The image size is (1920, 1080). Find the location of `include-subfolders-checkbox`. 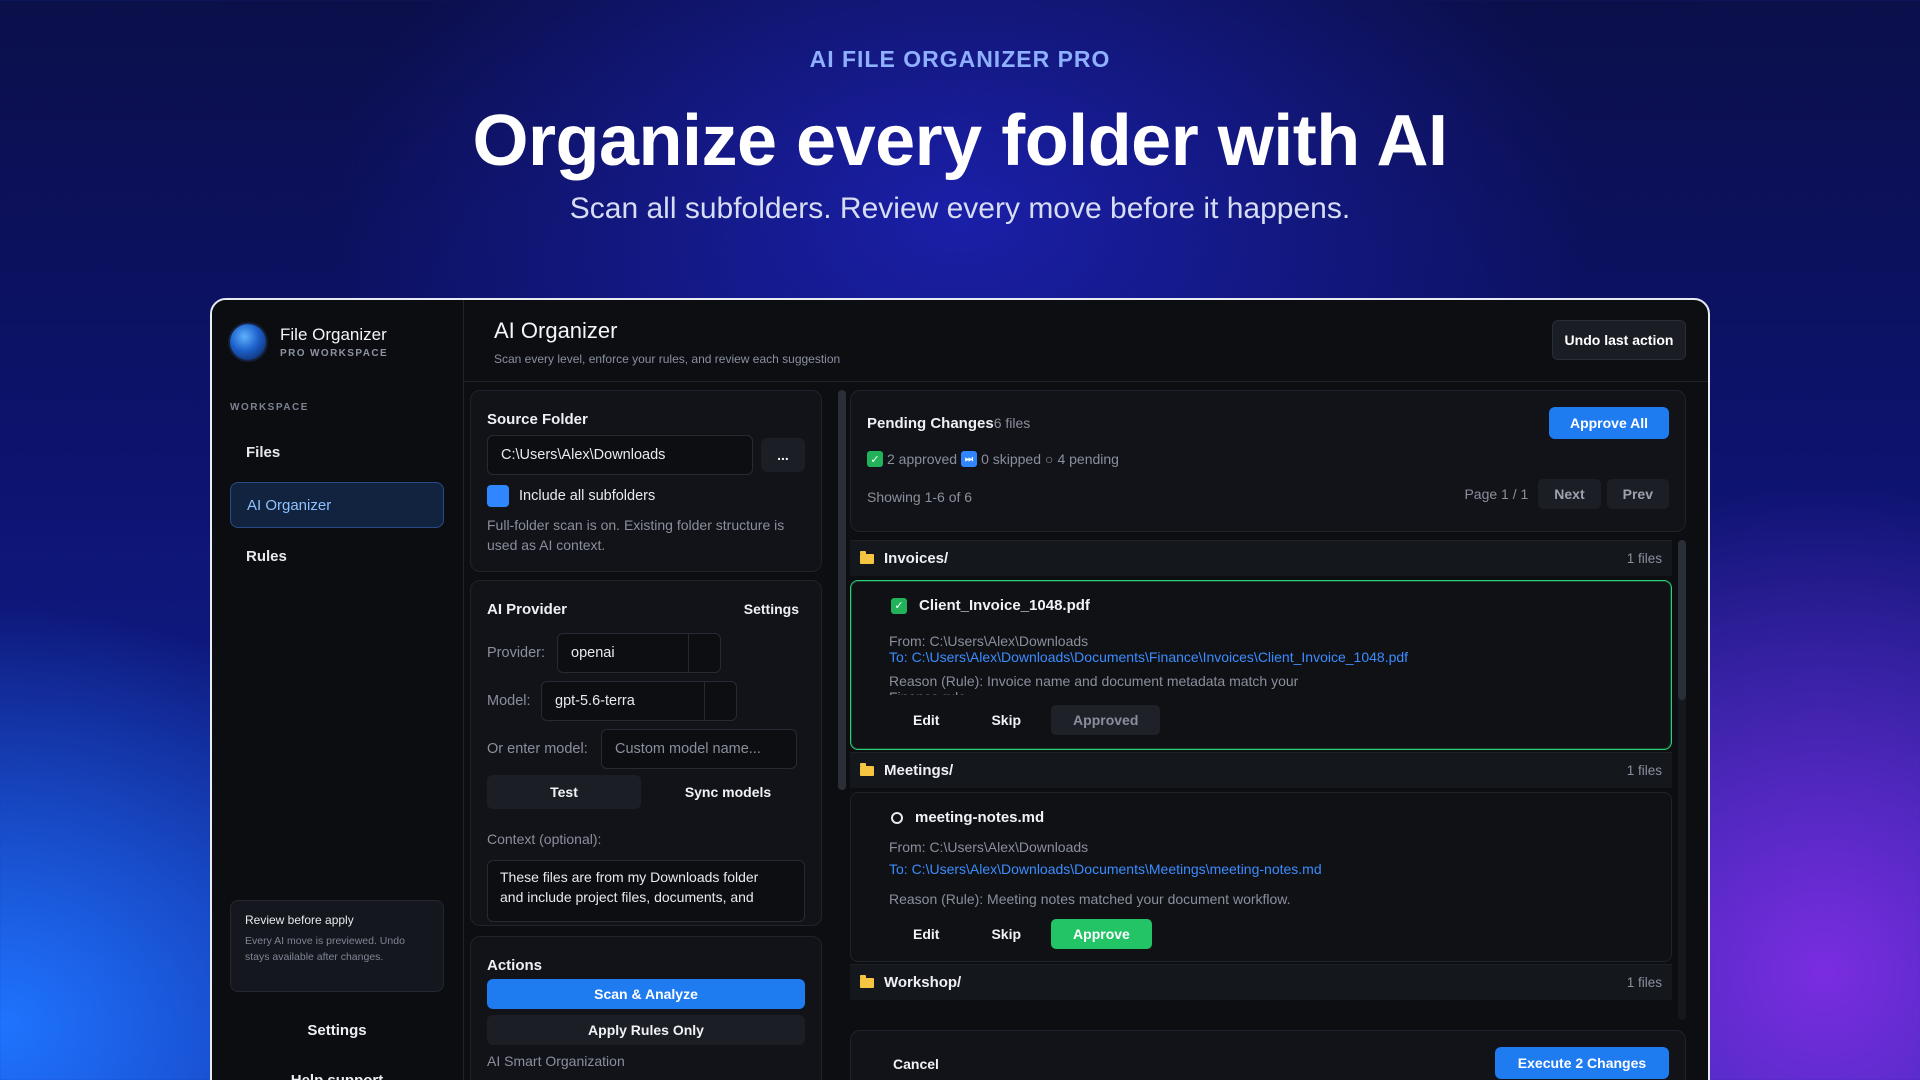

include-subfolders-checkbox is located at coordinates (498, 496).